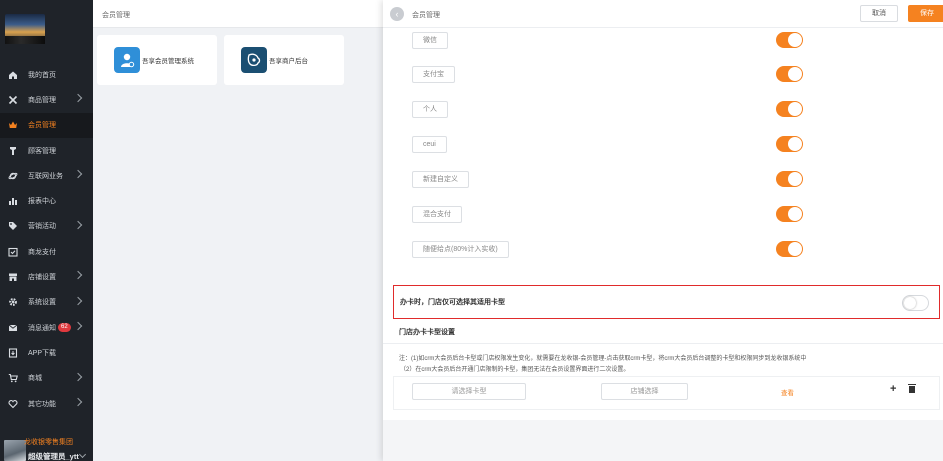  What do you see at coordinates (915, 303) in the screenshot?
I see `card-type-limit-toggle` at bounding box center [915, 303].